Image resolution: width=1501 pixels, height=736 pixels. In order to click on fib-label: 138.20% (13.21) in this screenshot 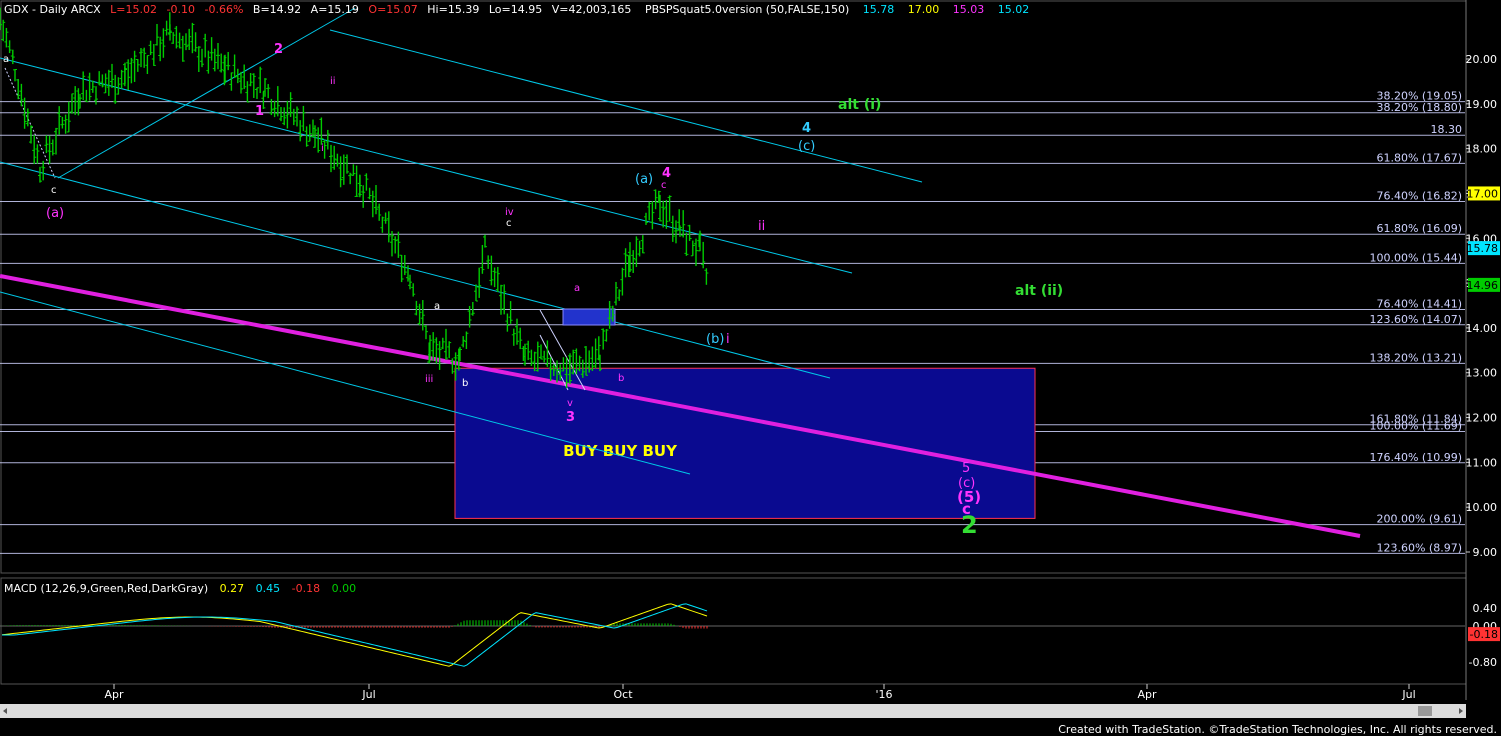, I will do `click(1415, 357)`.